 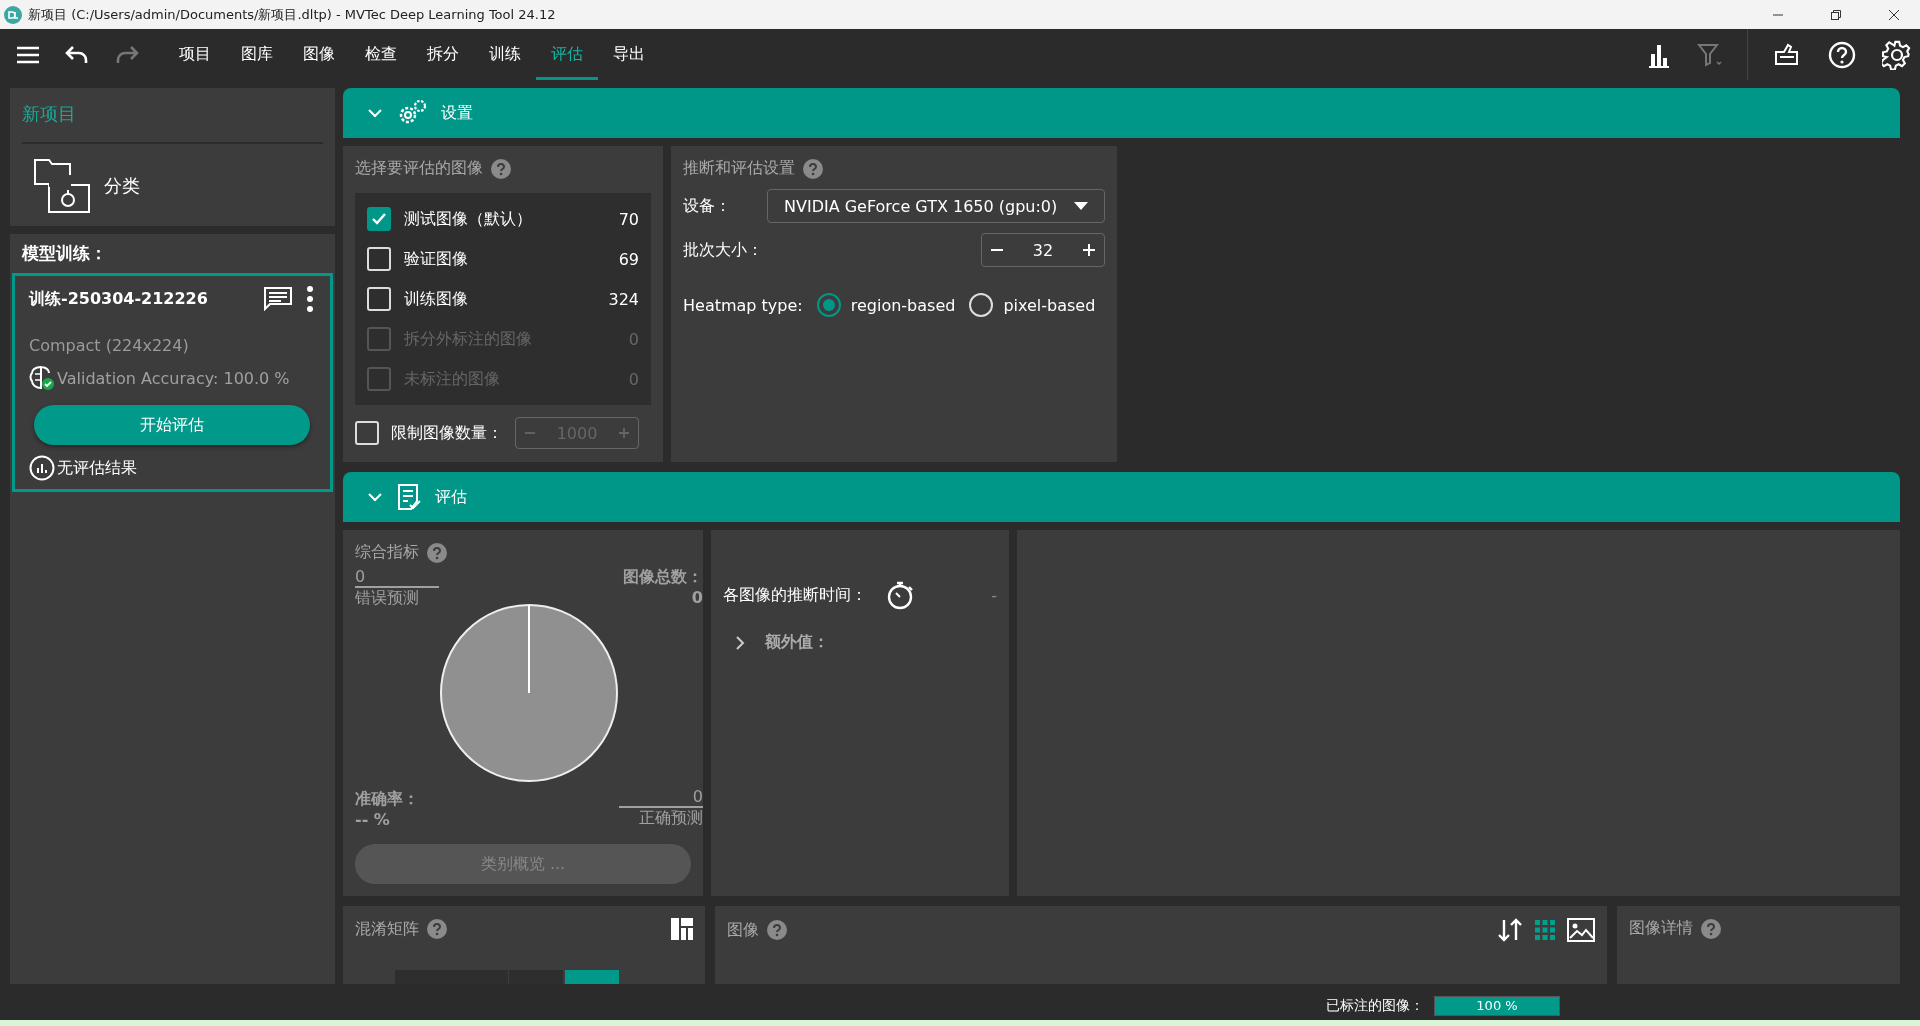 I want to click on menu-tab: 检查, so click(x=381, y=54).